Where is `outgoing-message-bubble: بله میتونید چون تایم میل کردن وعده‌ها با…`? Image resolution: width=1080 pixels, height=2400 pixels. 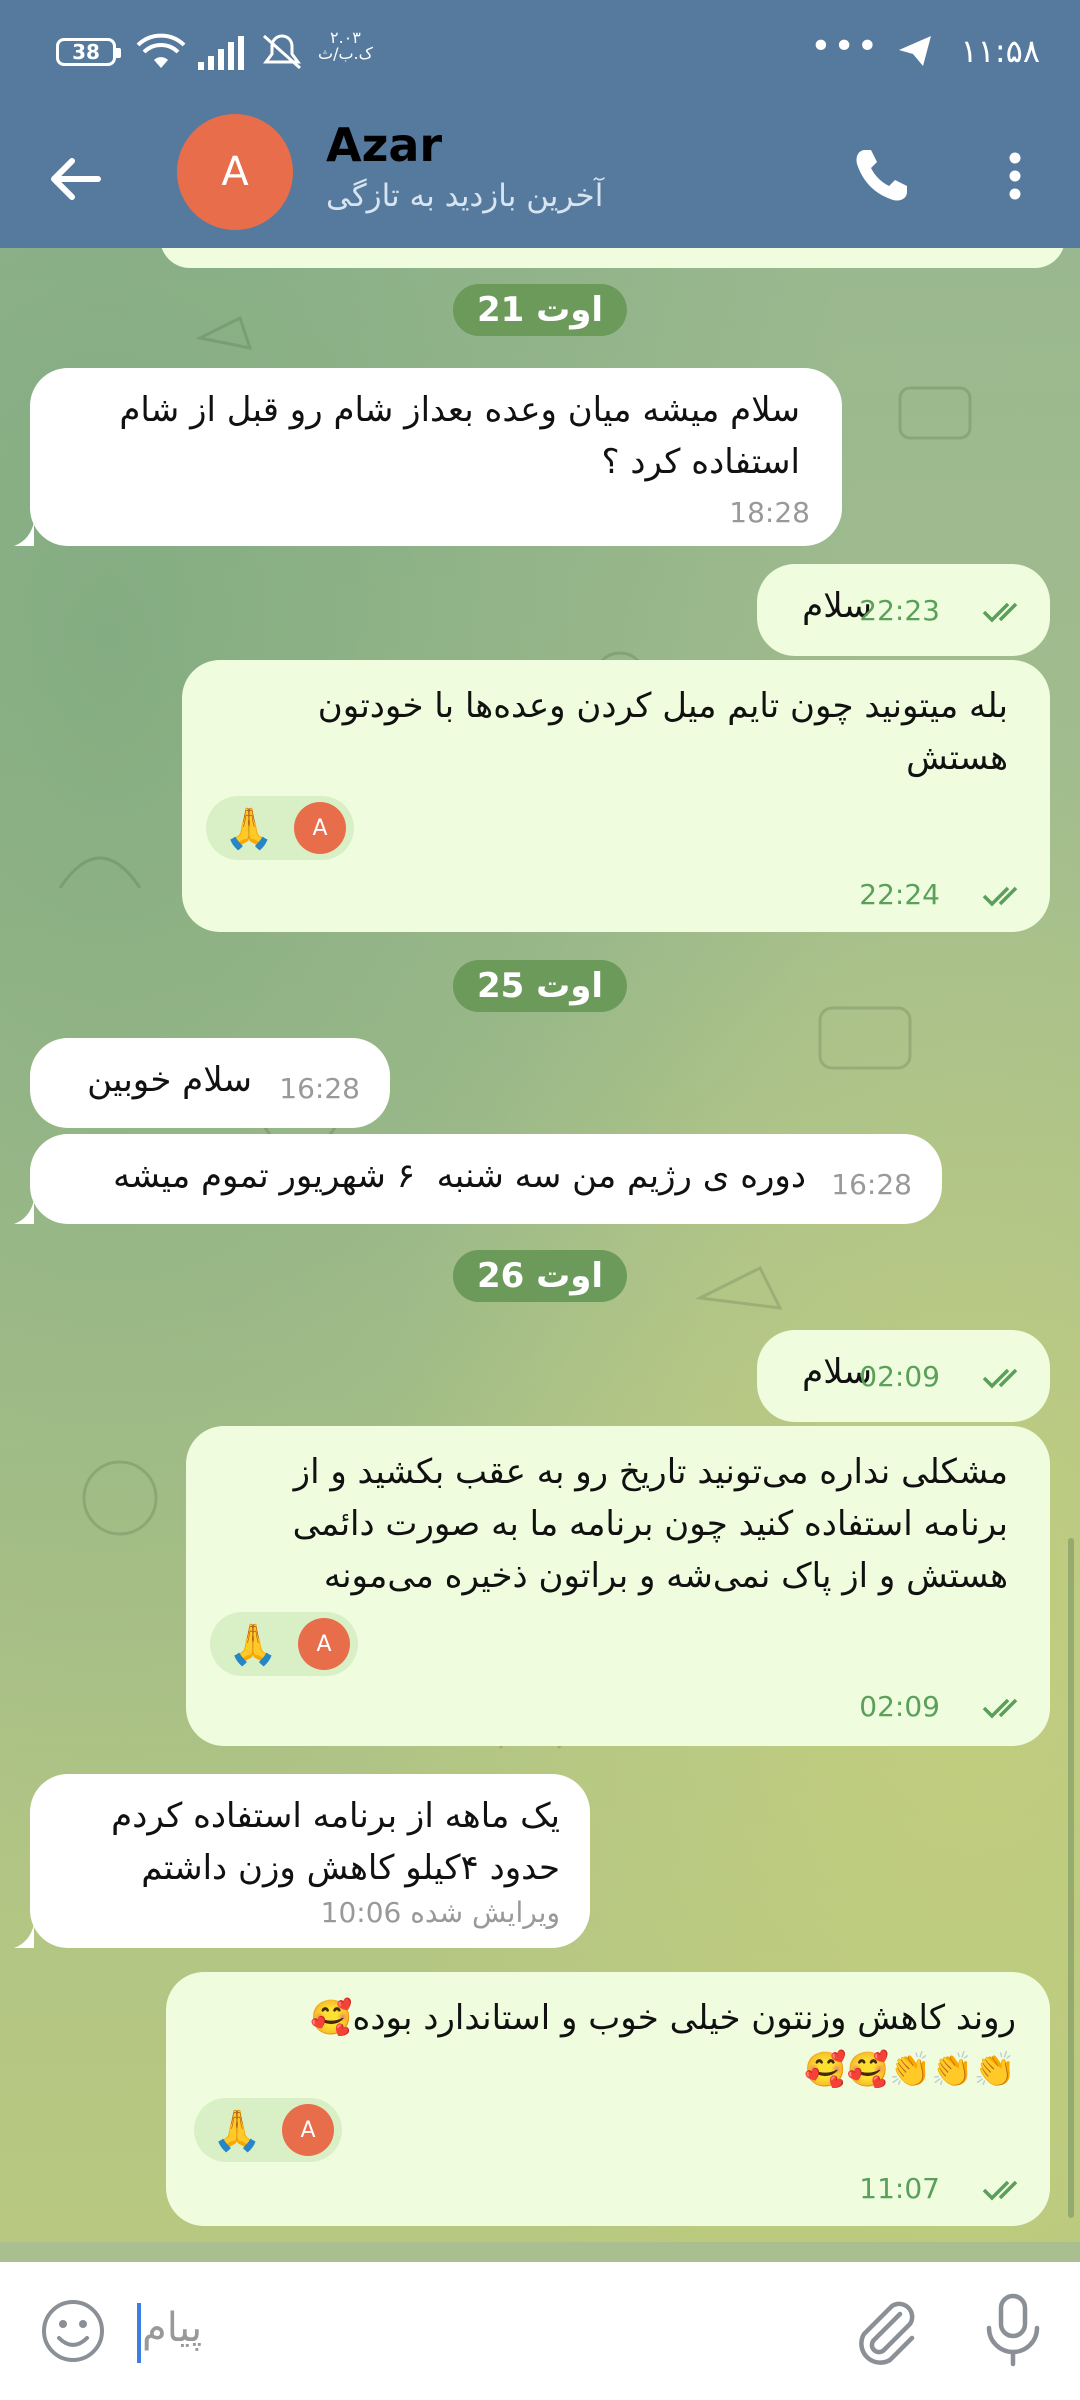
outgoing-message-bubble: بله میتونید چون تایم میل کردن وعده‌ها با… is located at coordinates (616, 796).